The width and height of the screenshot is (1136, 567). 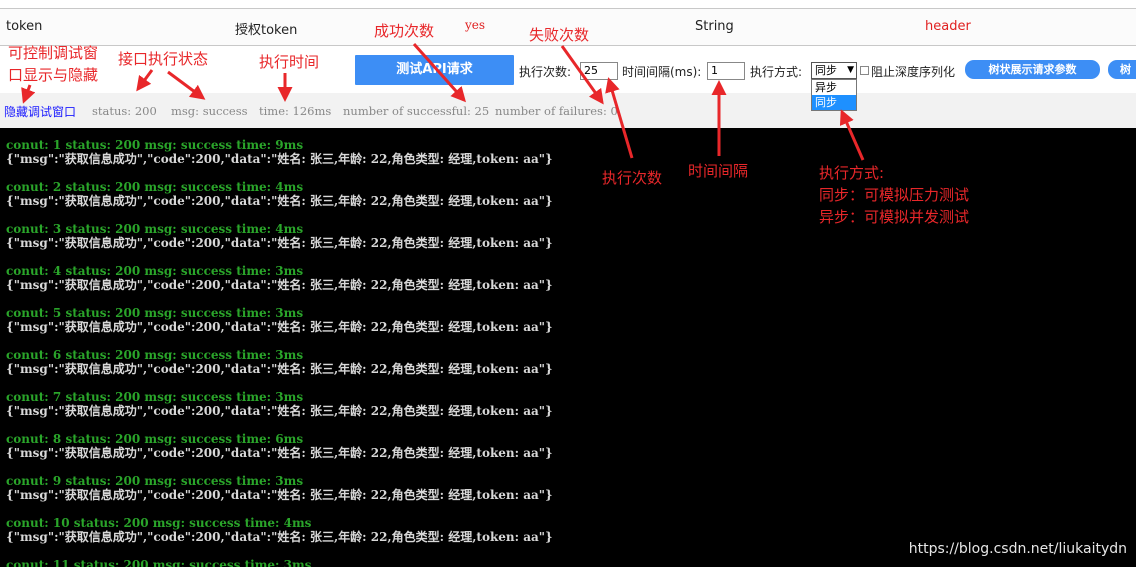 I want to click on mode-select: 同步 ▼, so click(x=834, y=70).